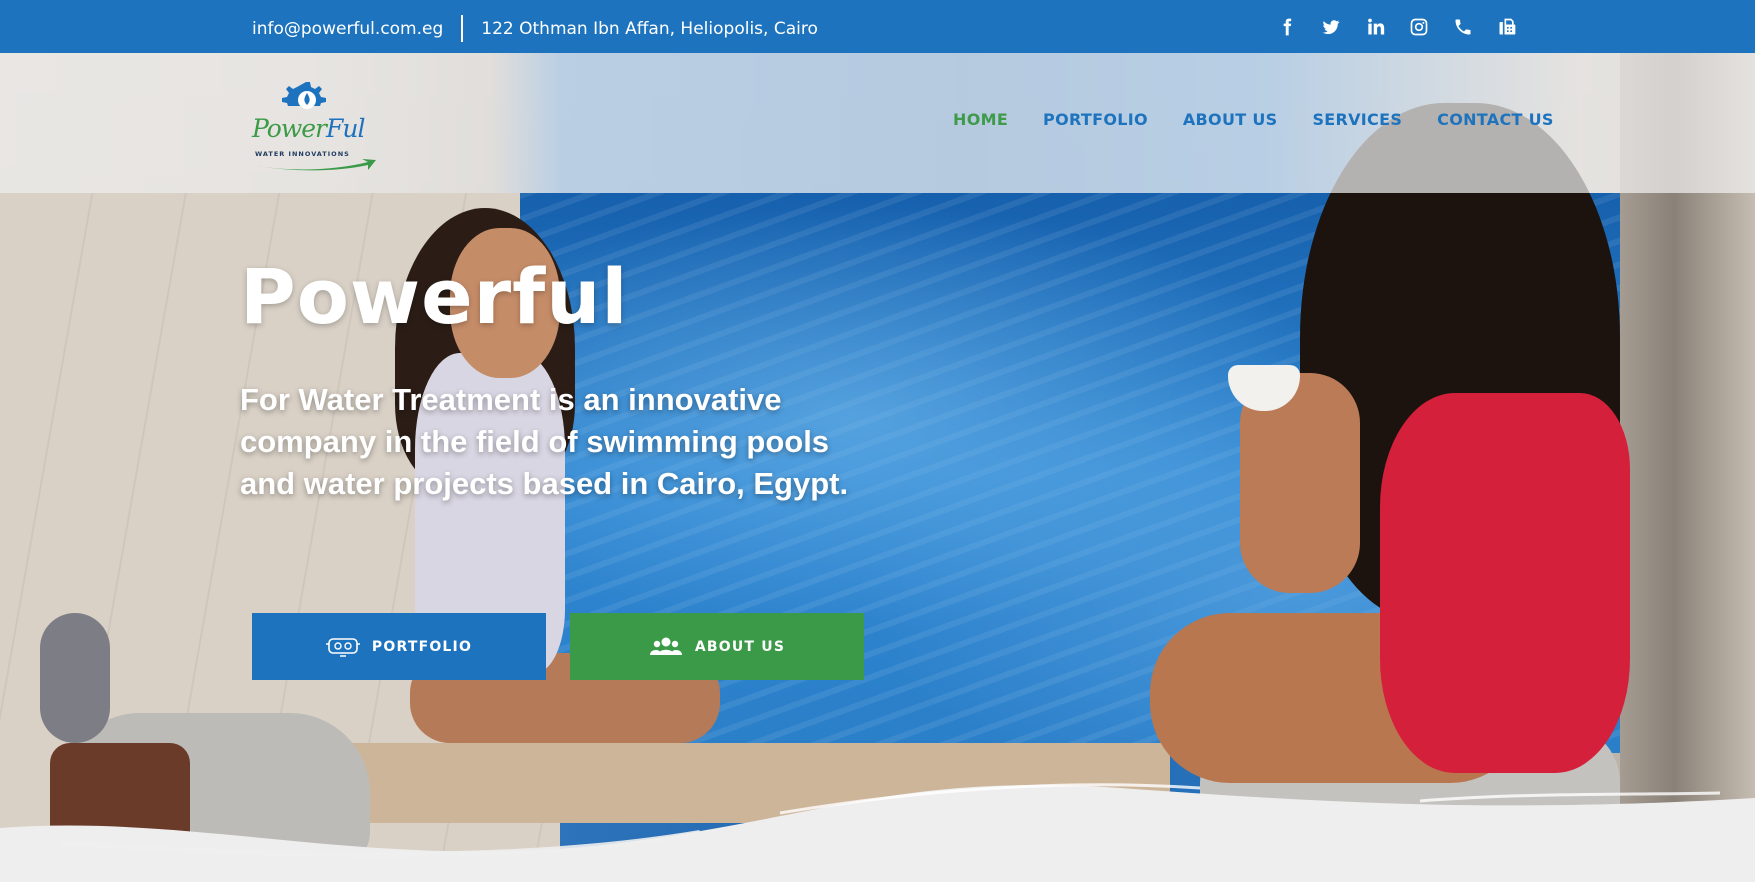  I want to click on nav-contact-us: CONTACT US, so click(1495, 119).